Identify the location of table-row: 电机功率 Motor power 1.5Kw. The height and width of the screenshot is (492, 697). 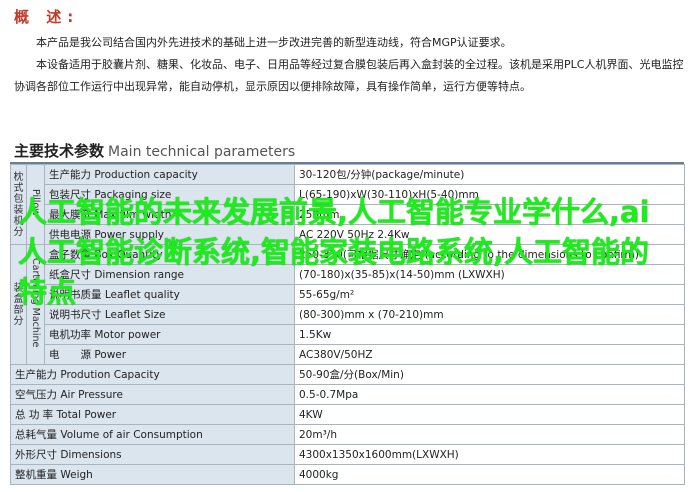
(348, 334).